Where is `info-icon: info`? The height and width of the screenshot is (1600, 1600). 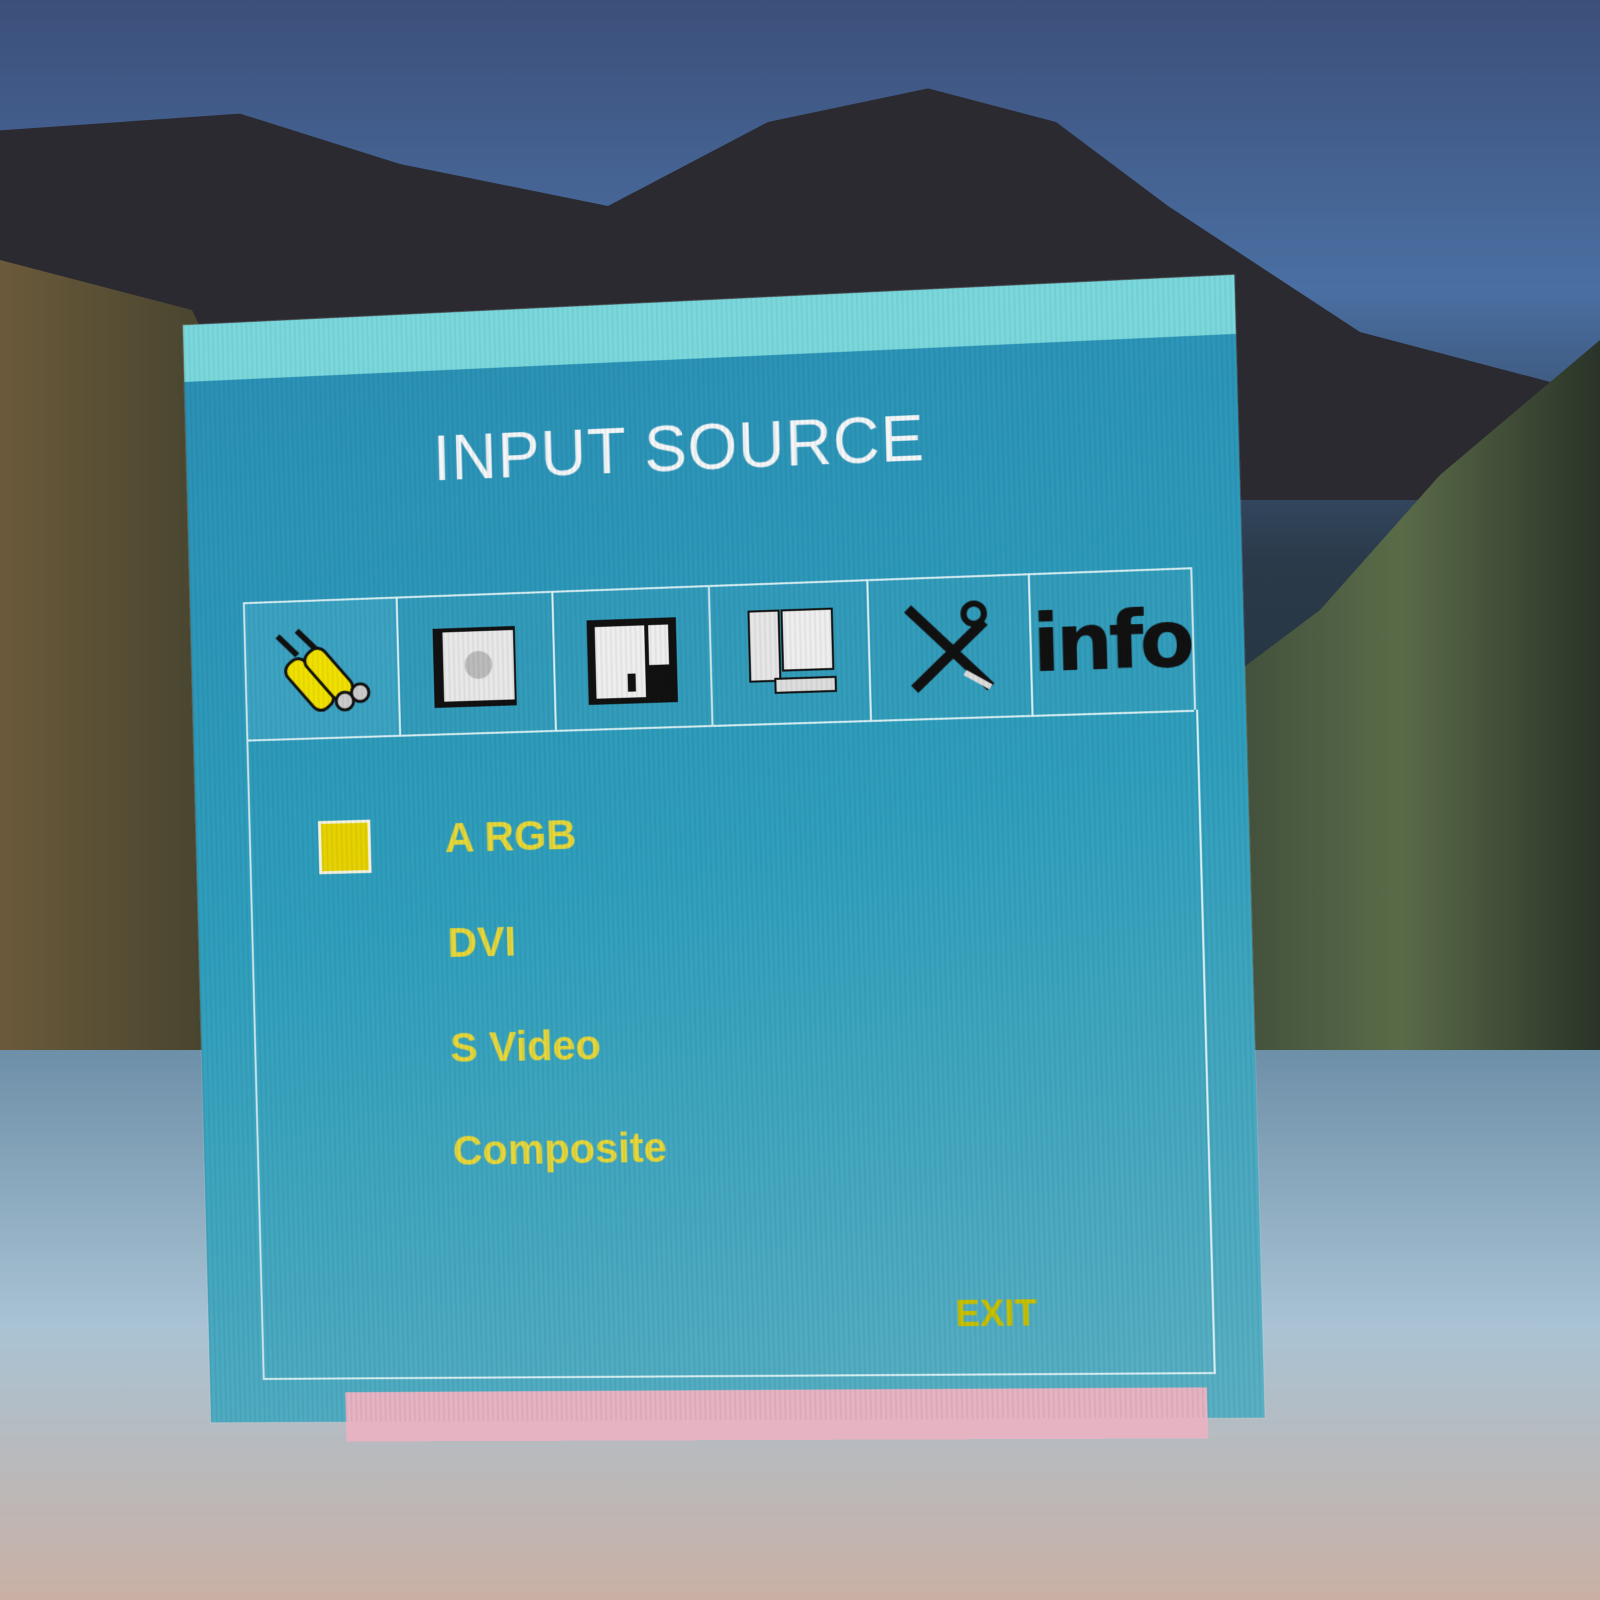 info-icon: info is located at coordinates (1111, 642).